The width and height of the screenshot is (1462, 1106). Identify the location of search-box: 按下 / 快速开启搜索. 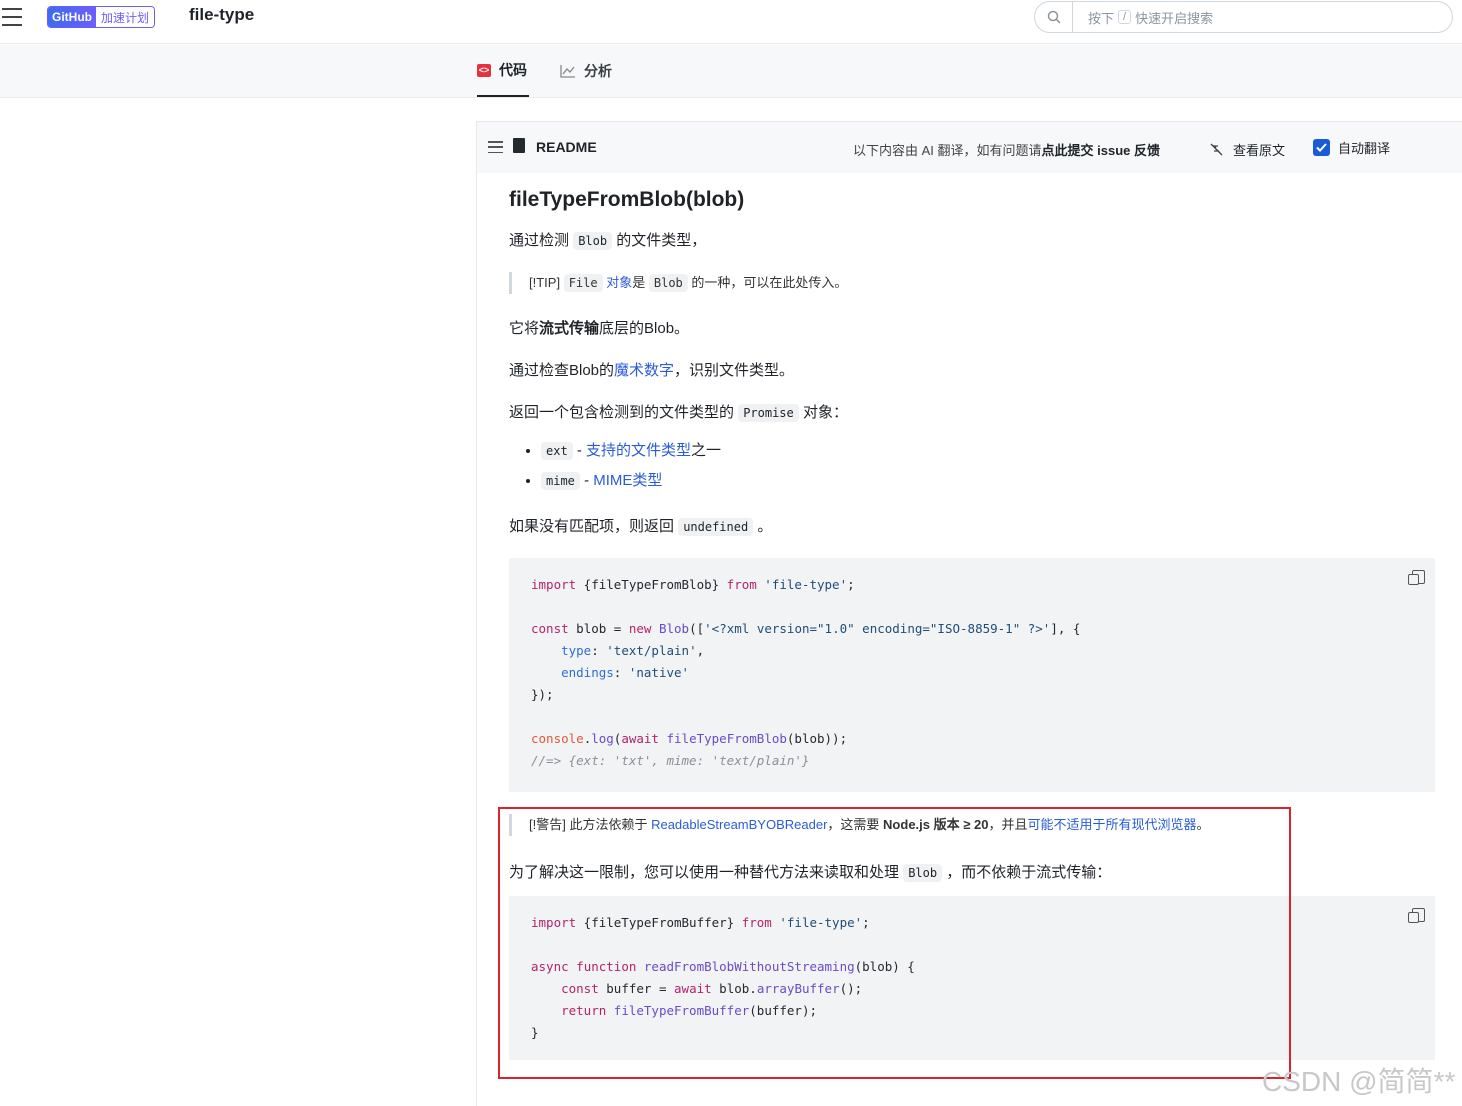
(1243, 17).